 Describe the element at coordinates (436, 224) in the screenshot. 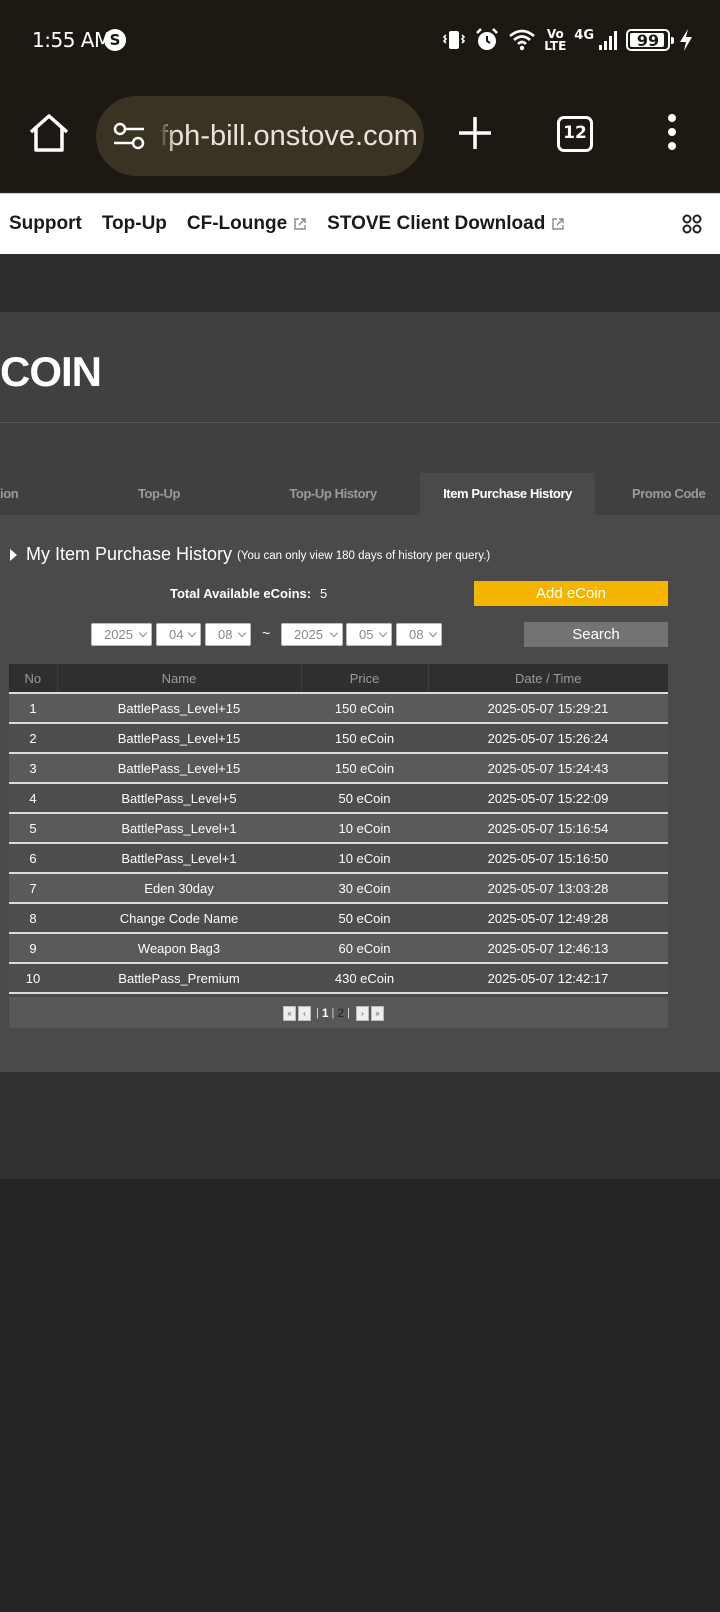

I see `nav-stove-download-label: STOVE Client Download` at that location.